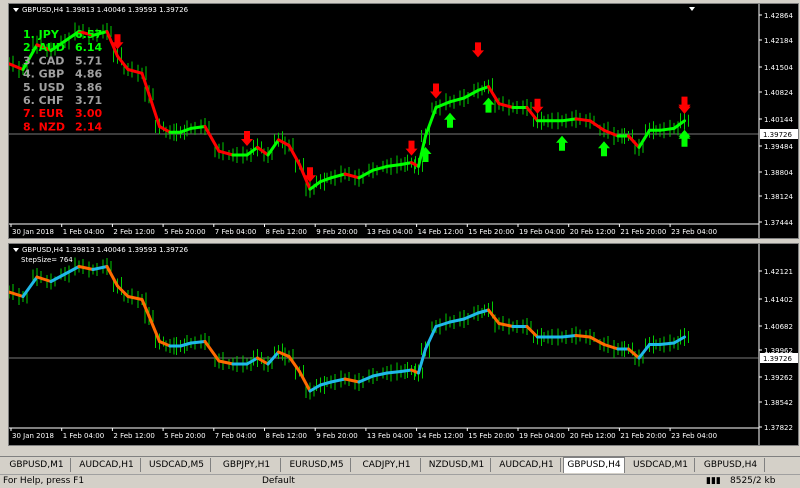  I want to click on currency-strength-value: 5.71, so click(88, 60).